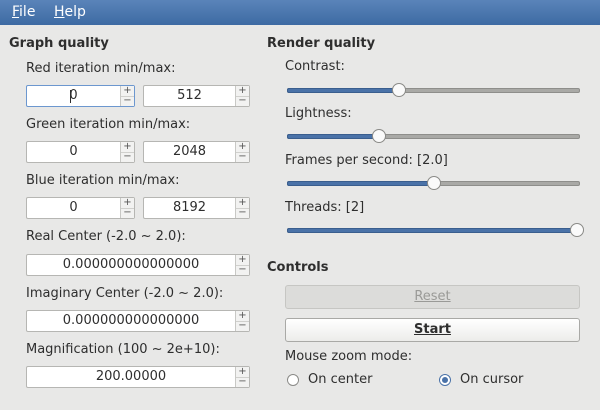  I want to click on imaginary-center-decrement-button: −, so click(242, 326).